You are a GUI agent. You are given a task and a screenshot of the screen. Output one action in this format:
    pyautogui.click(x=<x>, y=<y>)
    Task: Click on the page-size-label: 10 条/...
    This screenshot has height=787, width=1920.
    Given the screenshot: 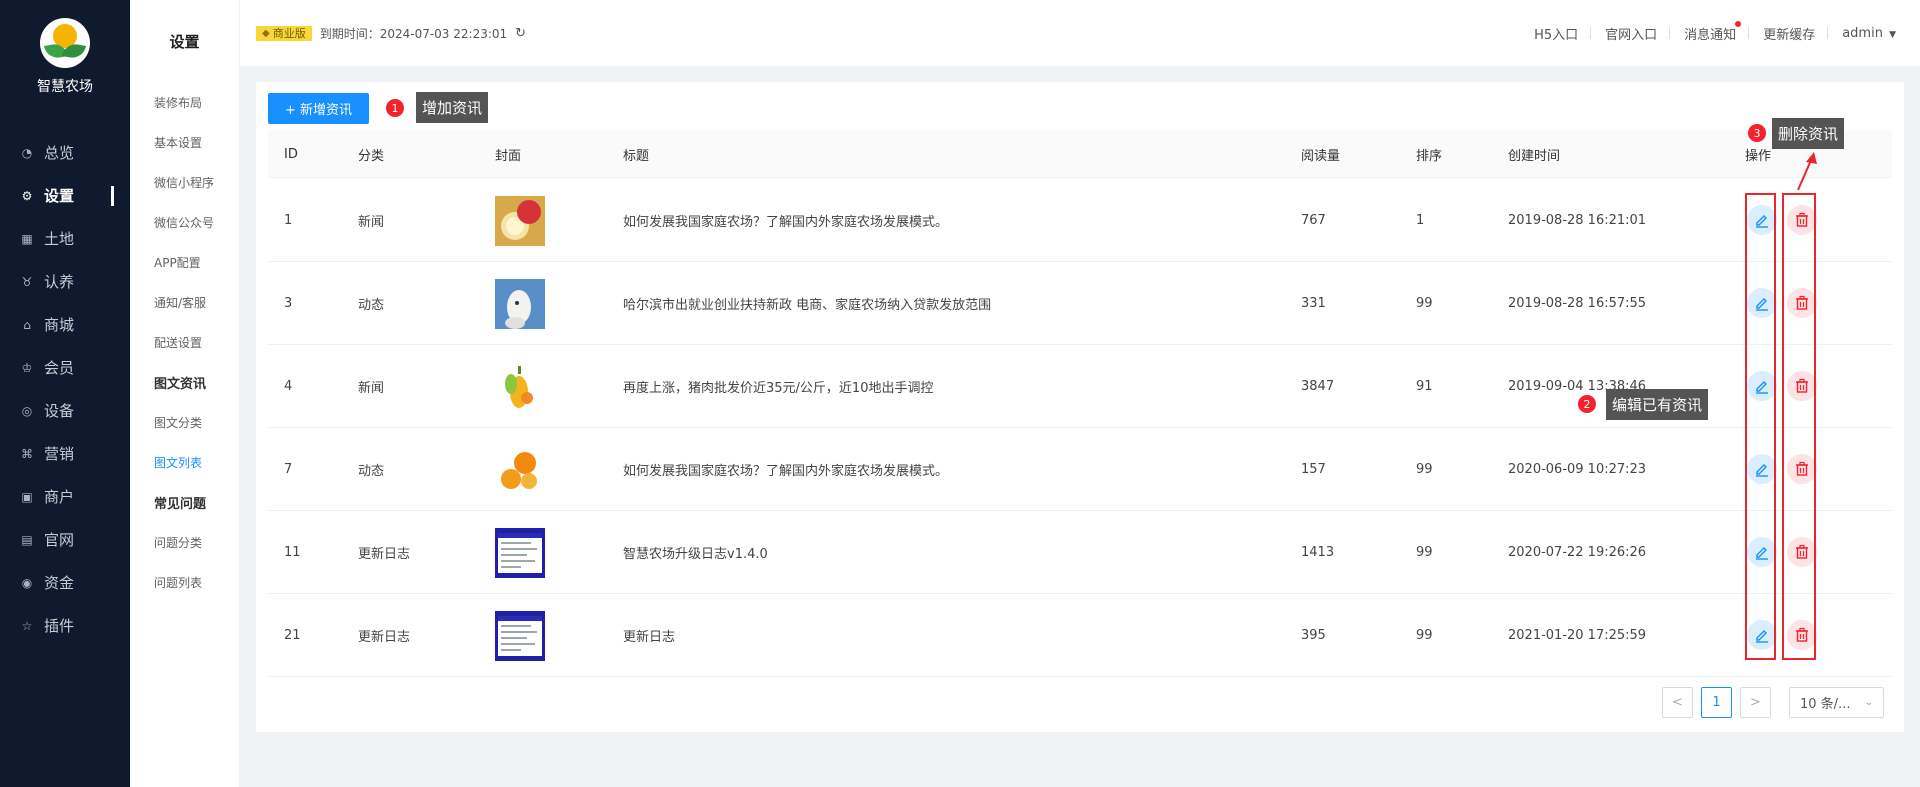 What is the action you would take?
    pyautogui.click(x=1825, y=704)
    